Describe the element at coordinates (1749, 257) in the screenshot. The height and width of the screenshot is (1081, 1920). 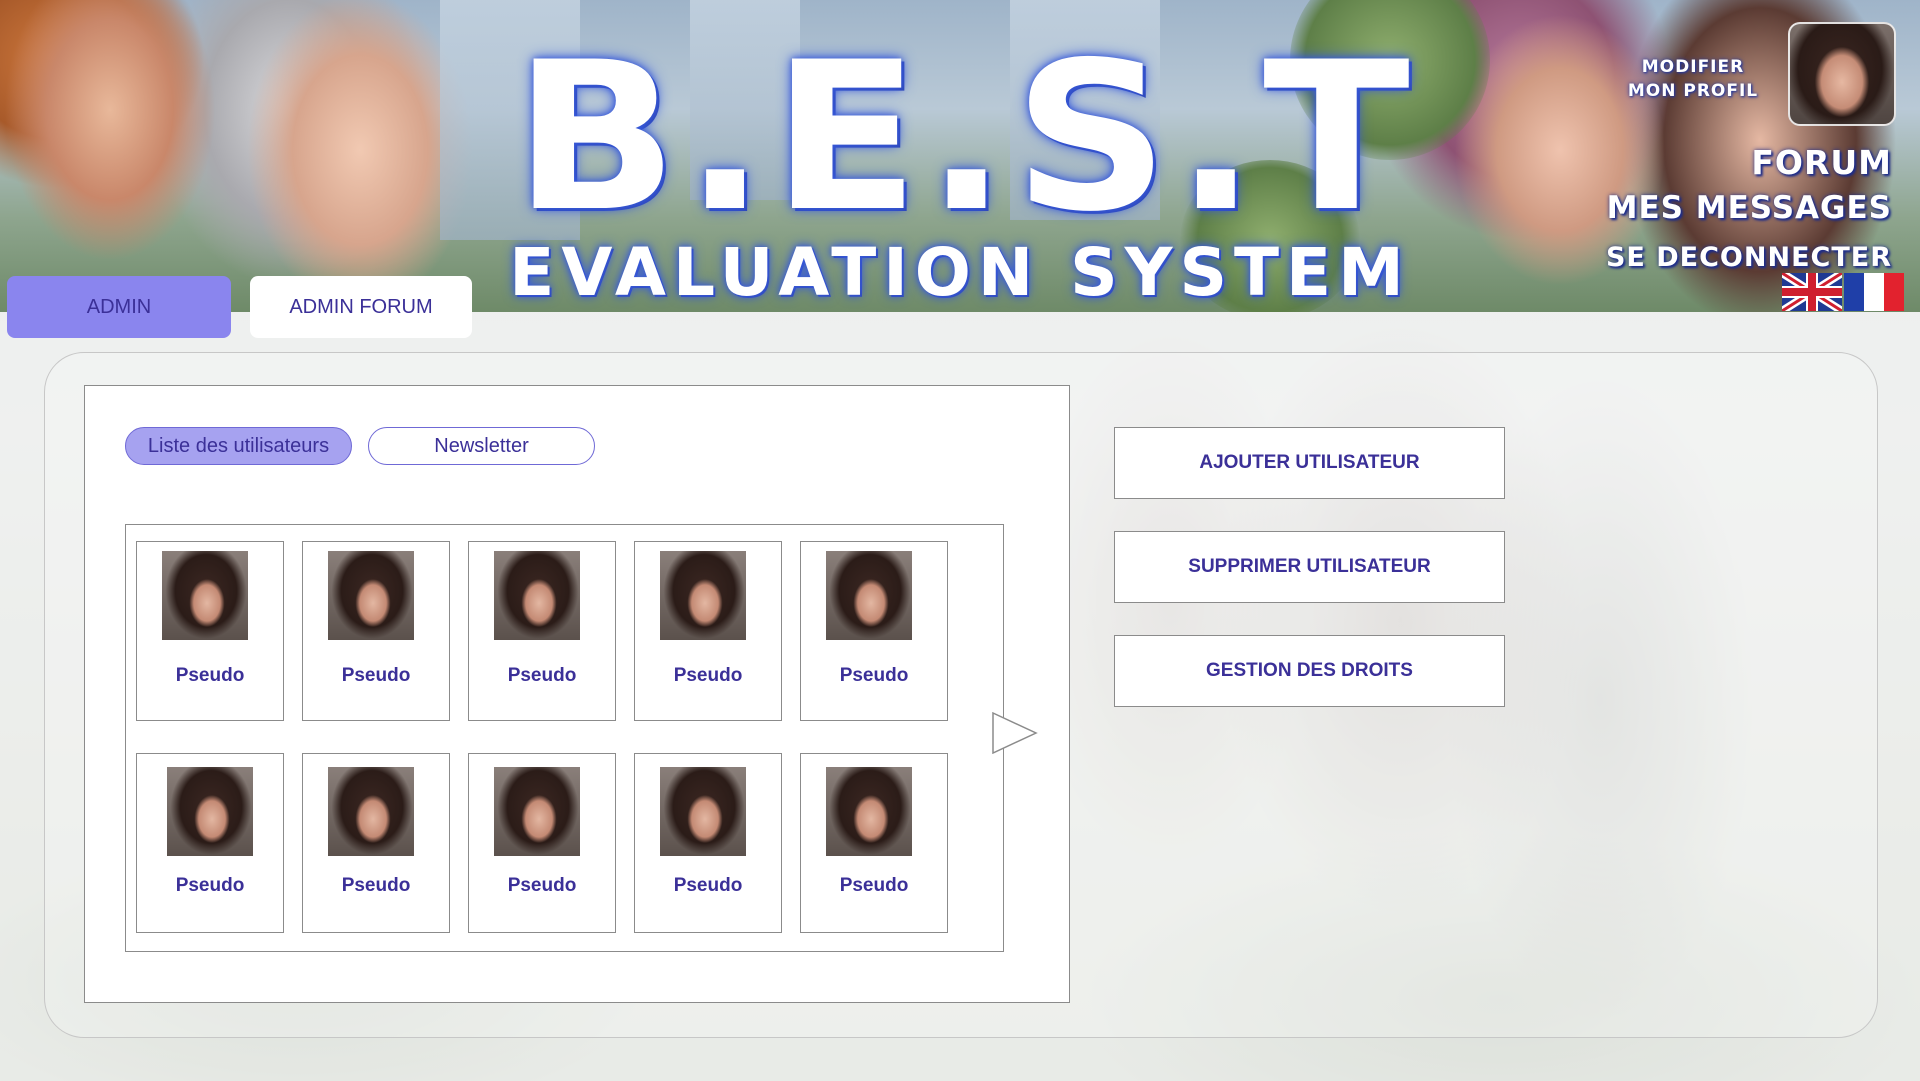
I see `nav-logout-link: SE DECONNECTER` at that location.